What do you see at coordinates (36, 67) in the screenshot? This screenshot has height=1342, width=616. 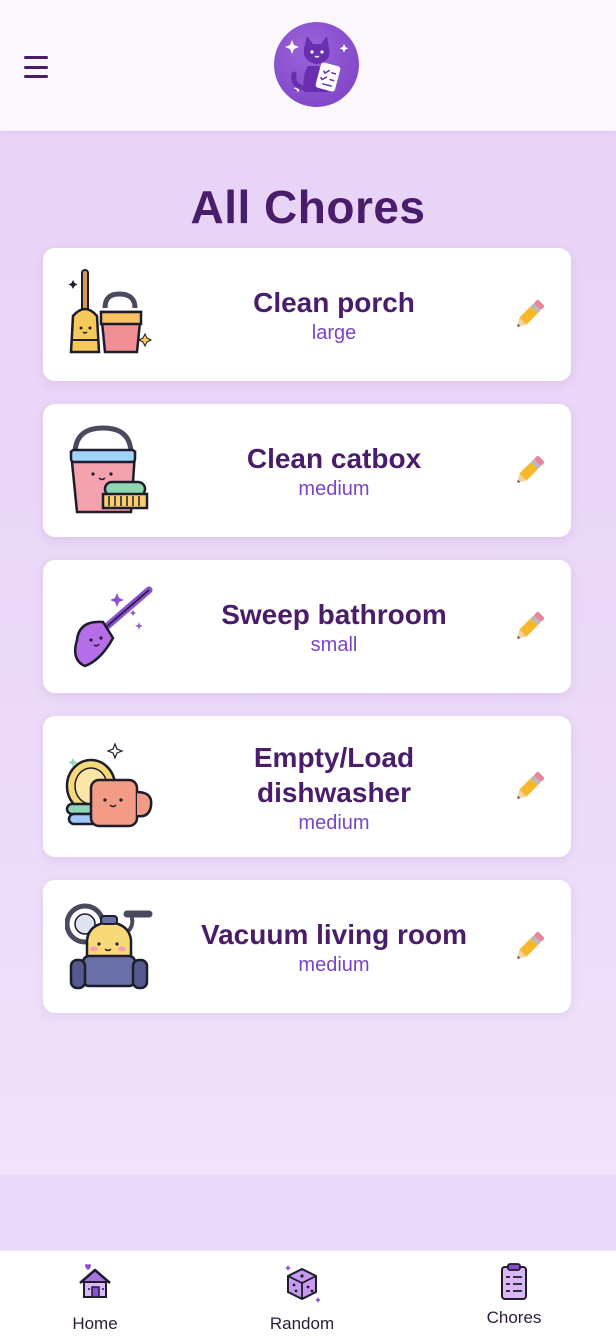 I see `hamburger-menu-icon` at bounding box center [36, 67].